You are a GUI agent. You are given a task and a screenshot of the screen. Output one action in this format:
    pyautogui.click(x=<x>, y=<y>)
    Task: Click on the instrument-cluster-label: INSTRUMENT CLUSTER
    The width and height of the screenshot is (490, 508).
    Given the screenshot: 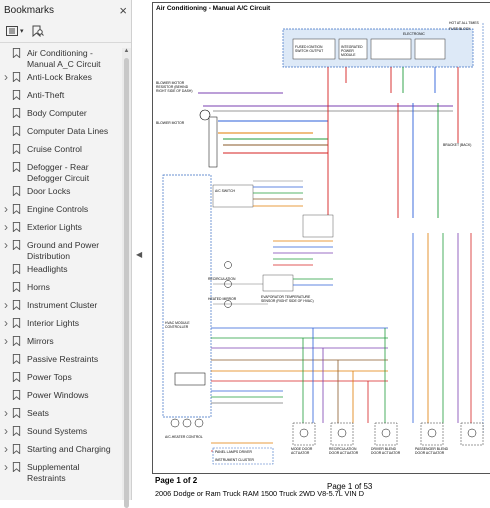 What is the action you would take?
    pyautogui.click(x=234, y=460)
    